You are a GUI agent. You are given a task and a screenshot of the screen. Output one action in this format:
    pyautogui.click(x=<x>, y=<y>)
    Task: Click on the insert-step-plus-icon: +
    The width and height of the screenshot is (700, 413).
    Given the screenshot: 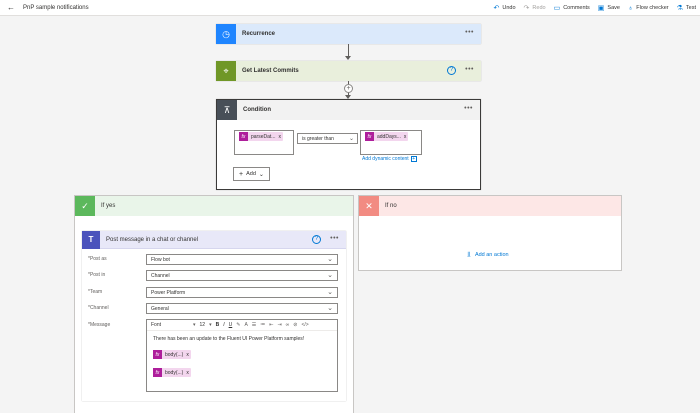 What is the action you would take?
    pyautogui.click(x=348, y=88)
    